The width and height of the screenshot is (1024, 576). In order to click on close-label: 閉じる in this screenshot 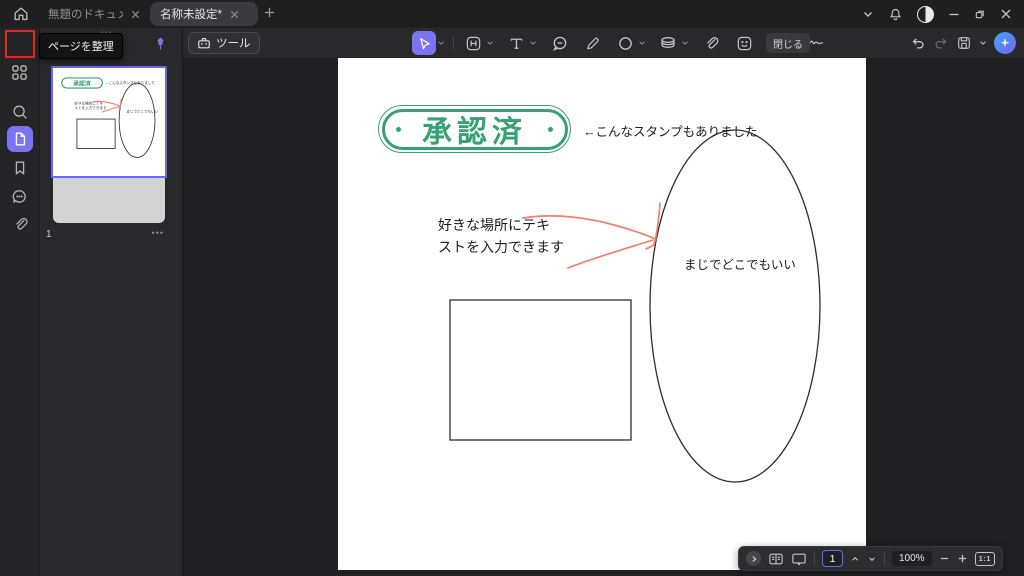, I will do `click(788, 45)`.